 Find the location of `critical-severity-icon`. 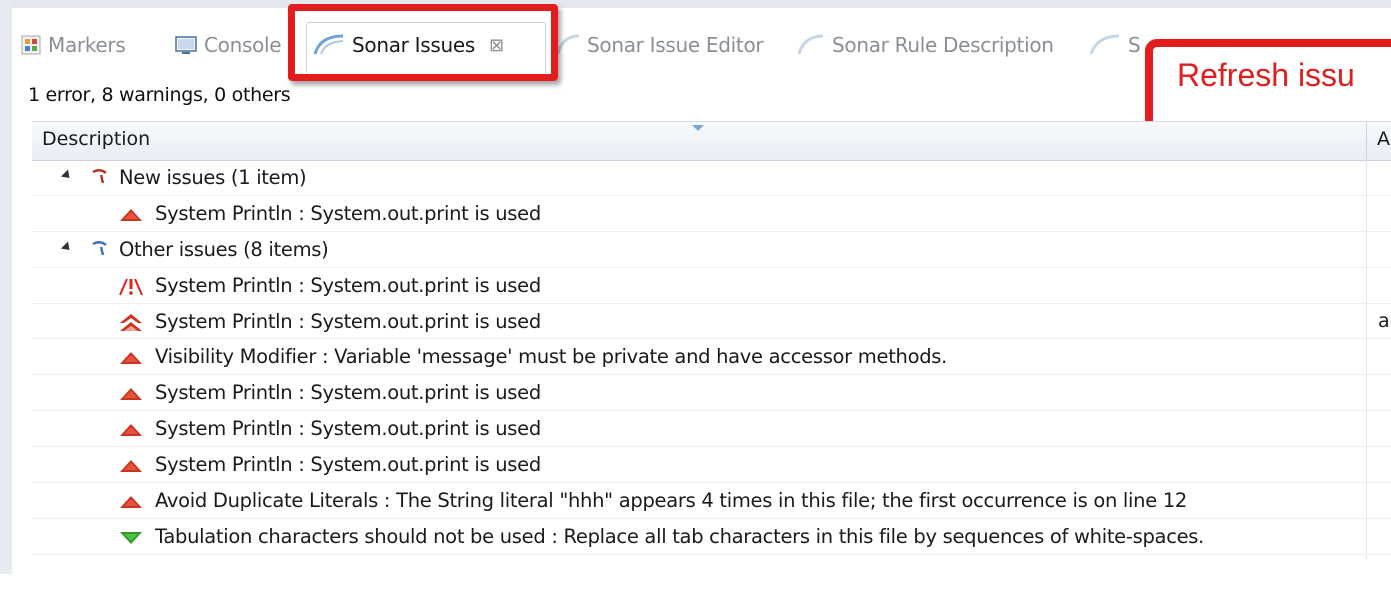

critical-severity-icon is located at coordinates (131, 325).